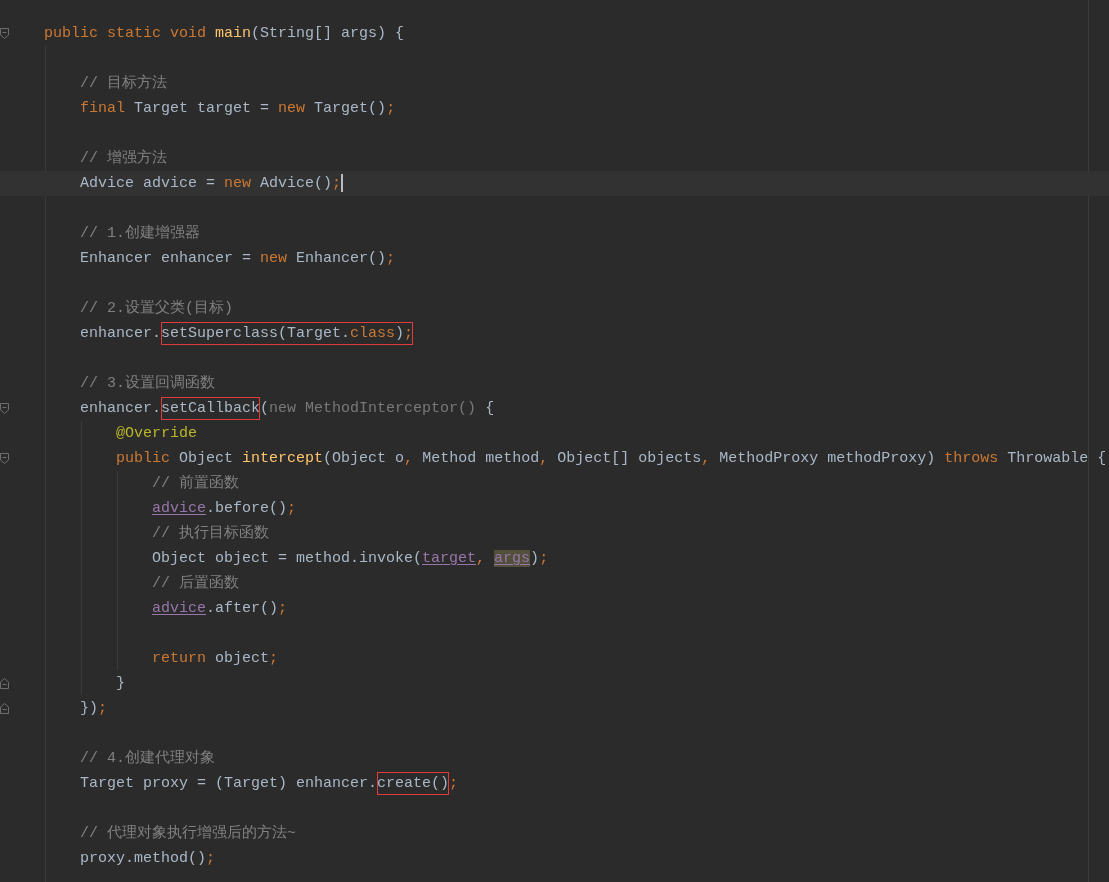 The image size is (1109, 882). I want to click on code-text: Enhancer enhancer =, so click(166, 258).